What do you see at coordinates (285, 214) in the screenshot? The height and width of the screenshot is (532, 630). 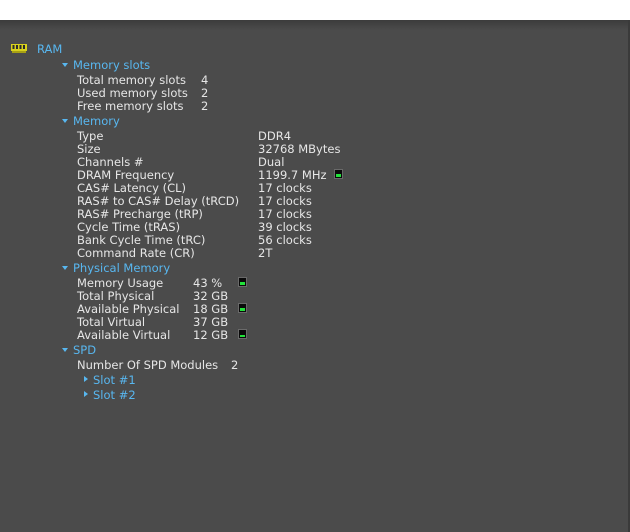 I see `trp-value: 17 clocks` at bounding box center [285, 214].